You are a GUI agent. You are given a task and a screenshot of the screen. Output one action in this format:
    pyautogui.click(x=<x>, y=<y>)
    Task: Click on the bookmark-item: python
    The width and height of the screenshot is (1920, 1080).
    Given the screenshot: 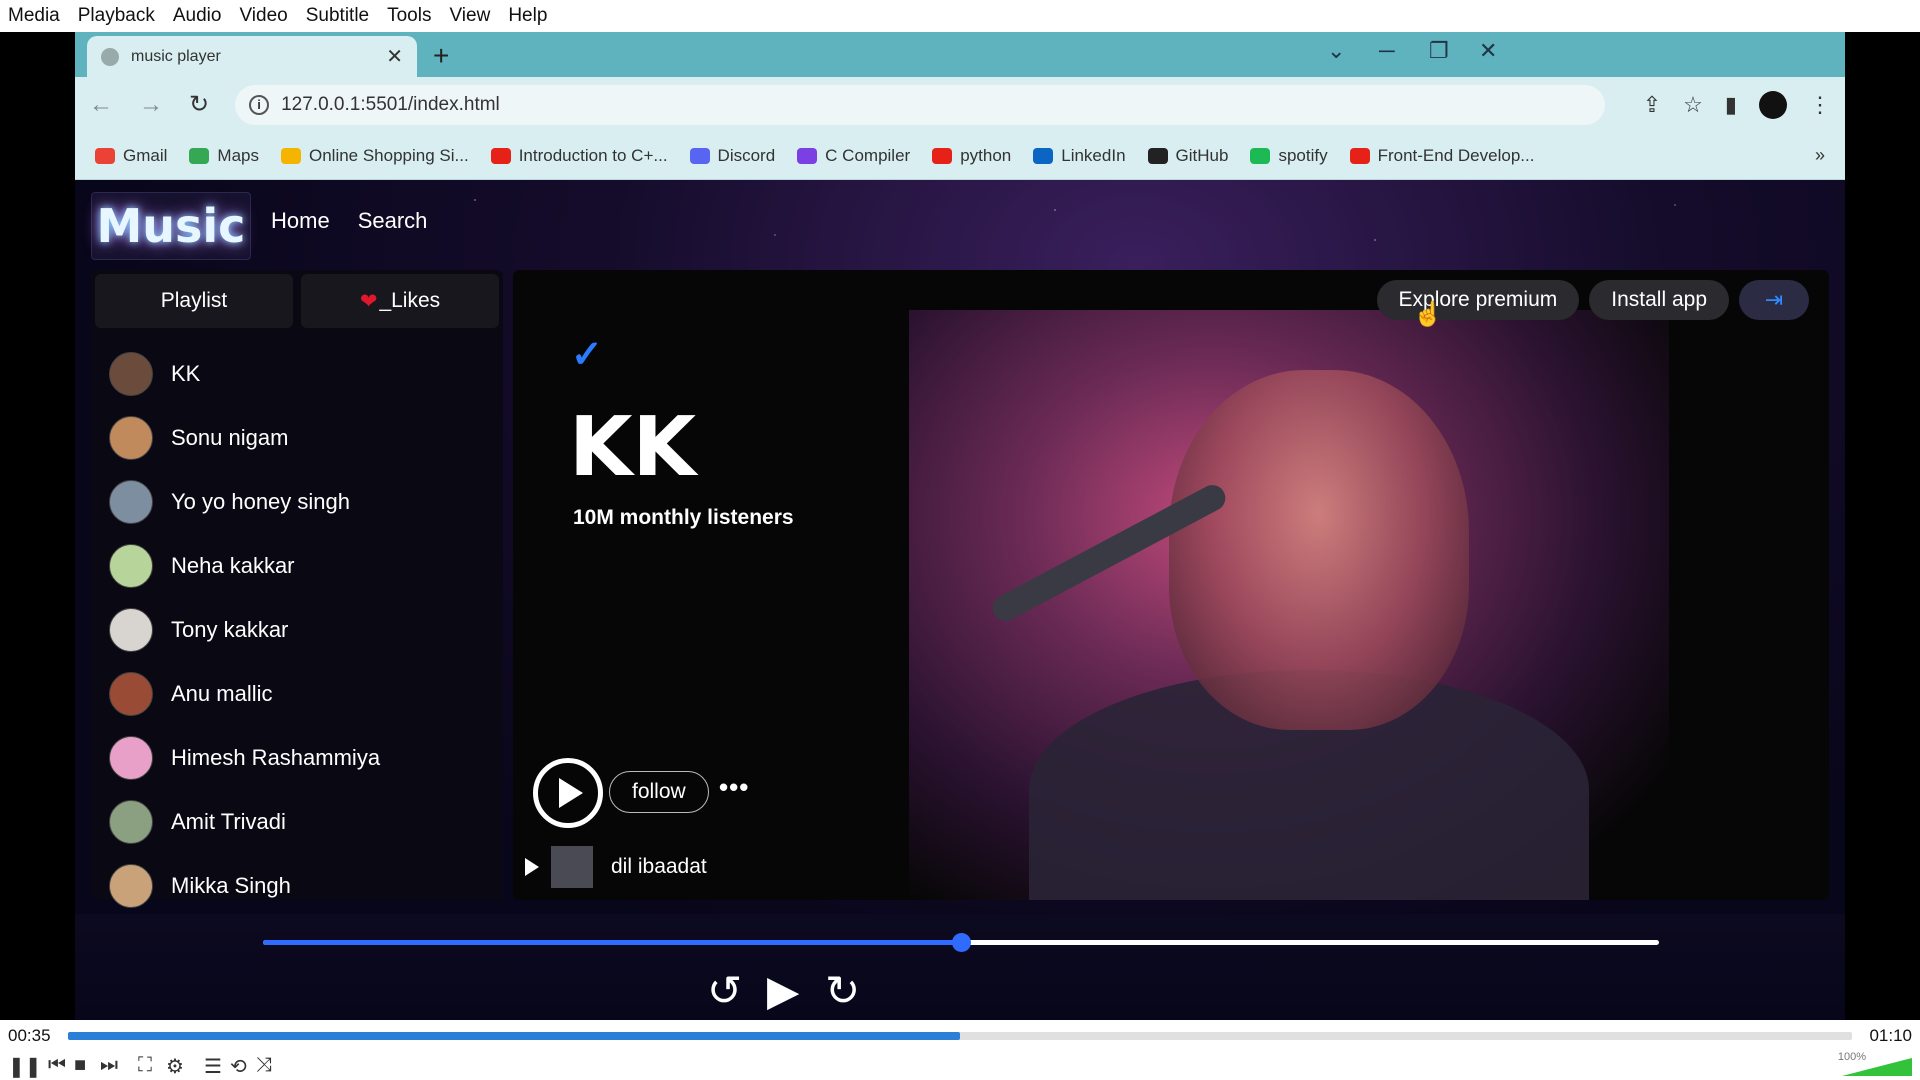 What is the action you would take?
    pyautogui.click(x=971, y=156)
    